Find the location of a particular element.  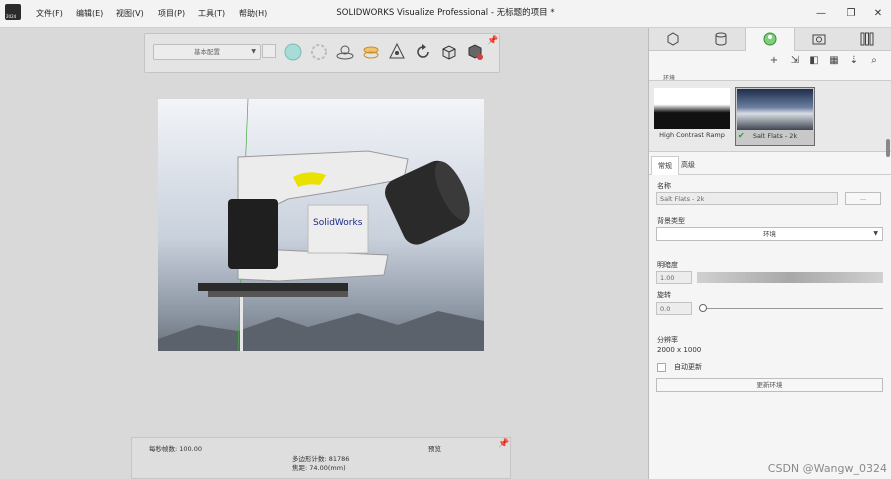

cube-icon is located at coordinates (449, 52).